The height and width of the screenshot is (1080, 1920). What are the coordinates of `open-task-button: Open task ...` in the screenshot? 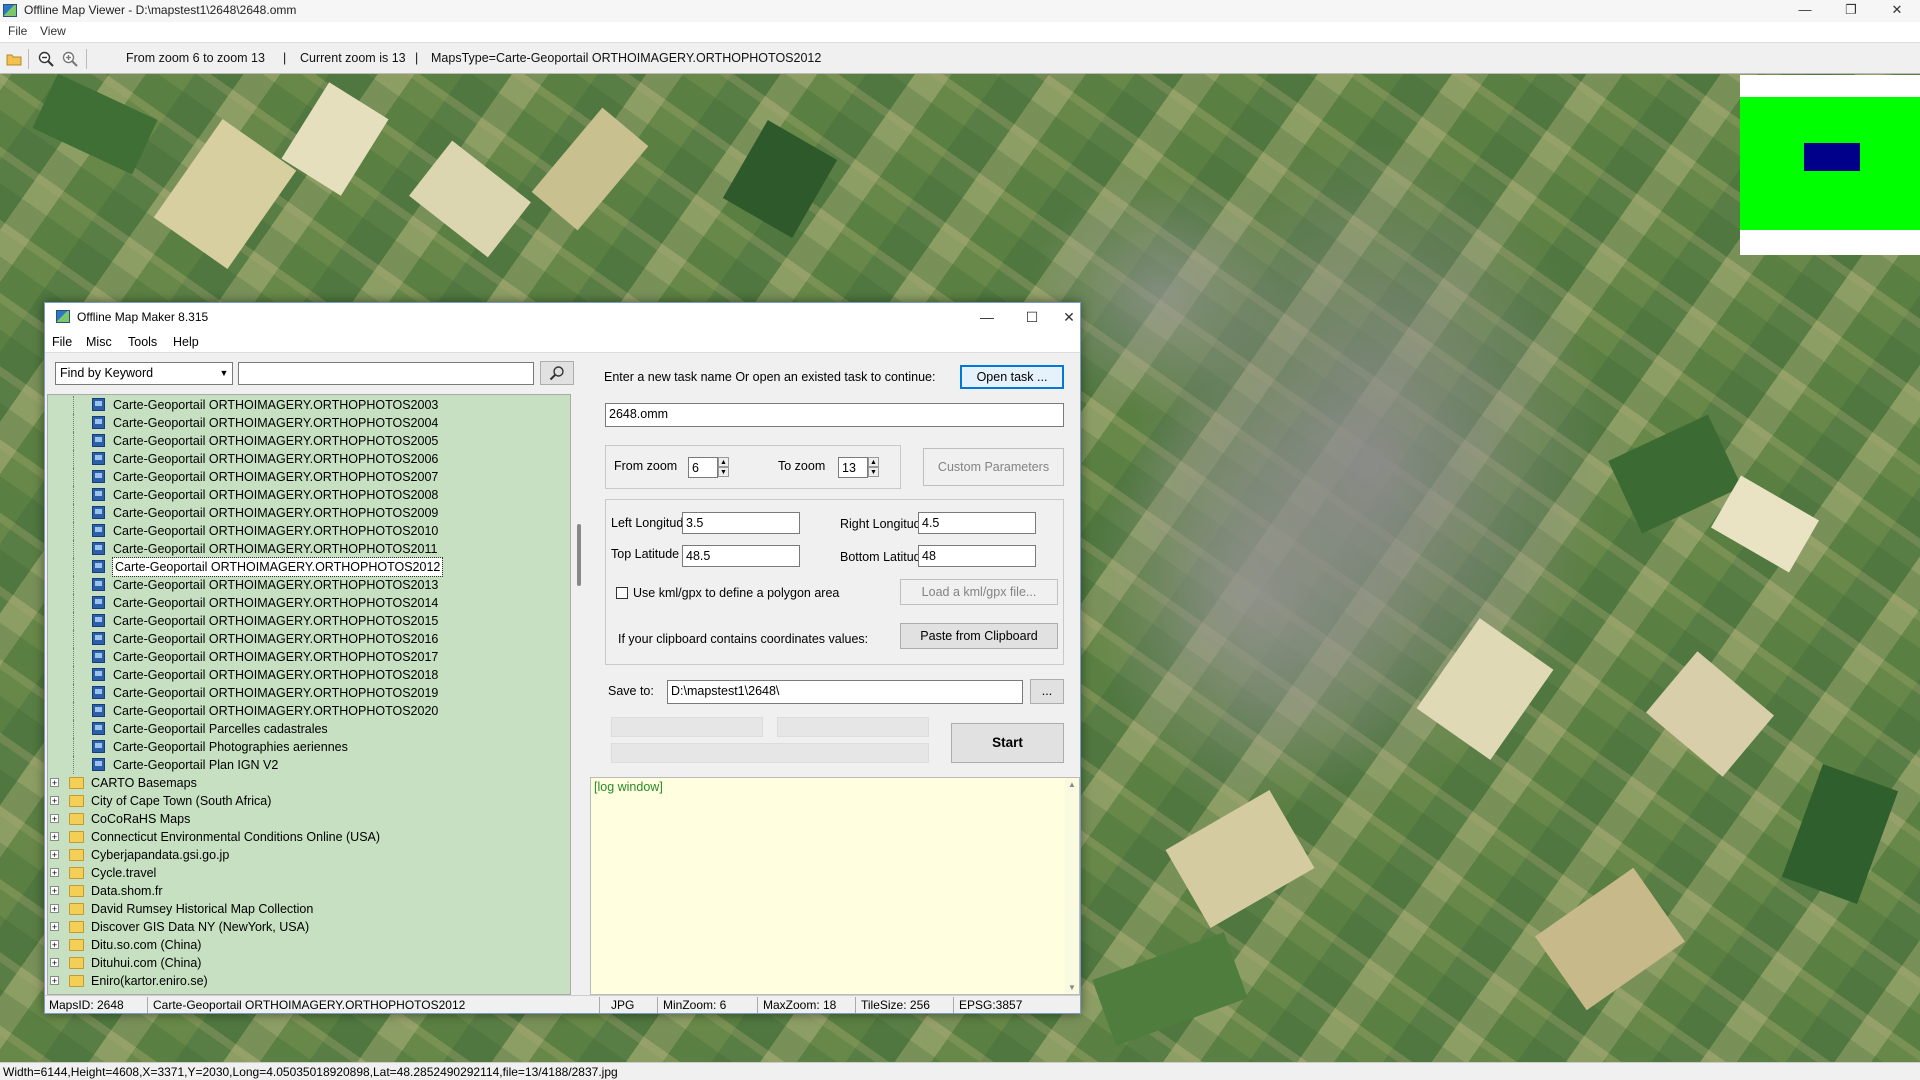 It's located at (1012, 377).